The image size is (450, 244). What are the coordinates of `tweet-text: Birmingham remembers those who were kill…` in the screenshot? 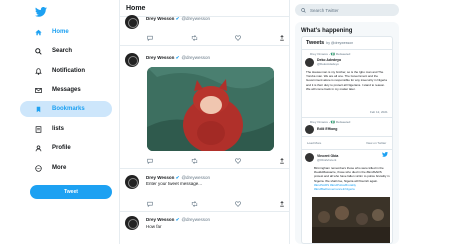 It's located at (352, 178).